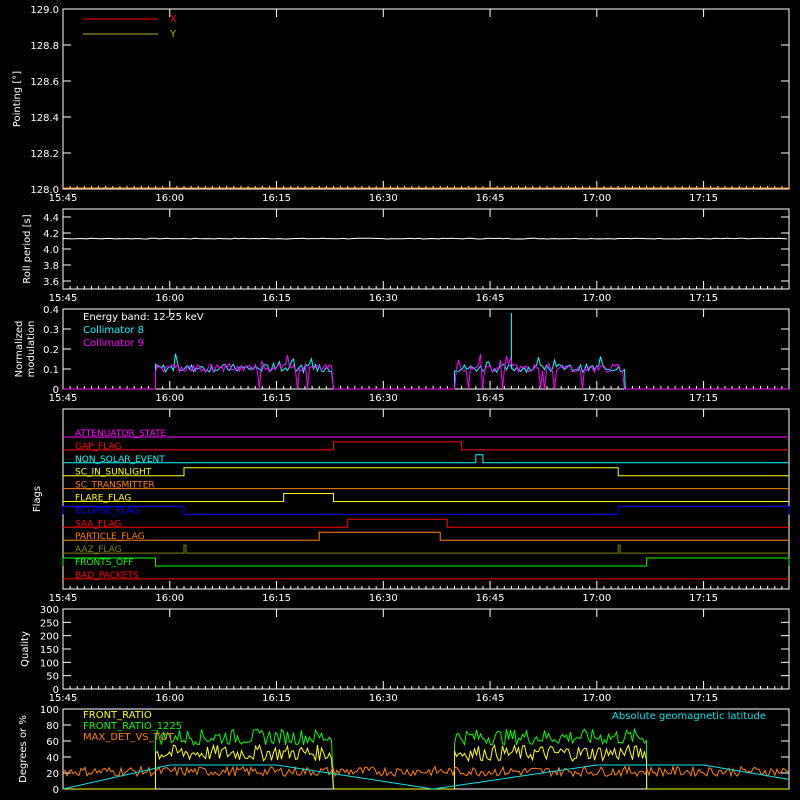  Describe the element at coordinates (49, 610) in the screenshot. I see `y-tick-label: 300` at that location.